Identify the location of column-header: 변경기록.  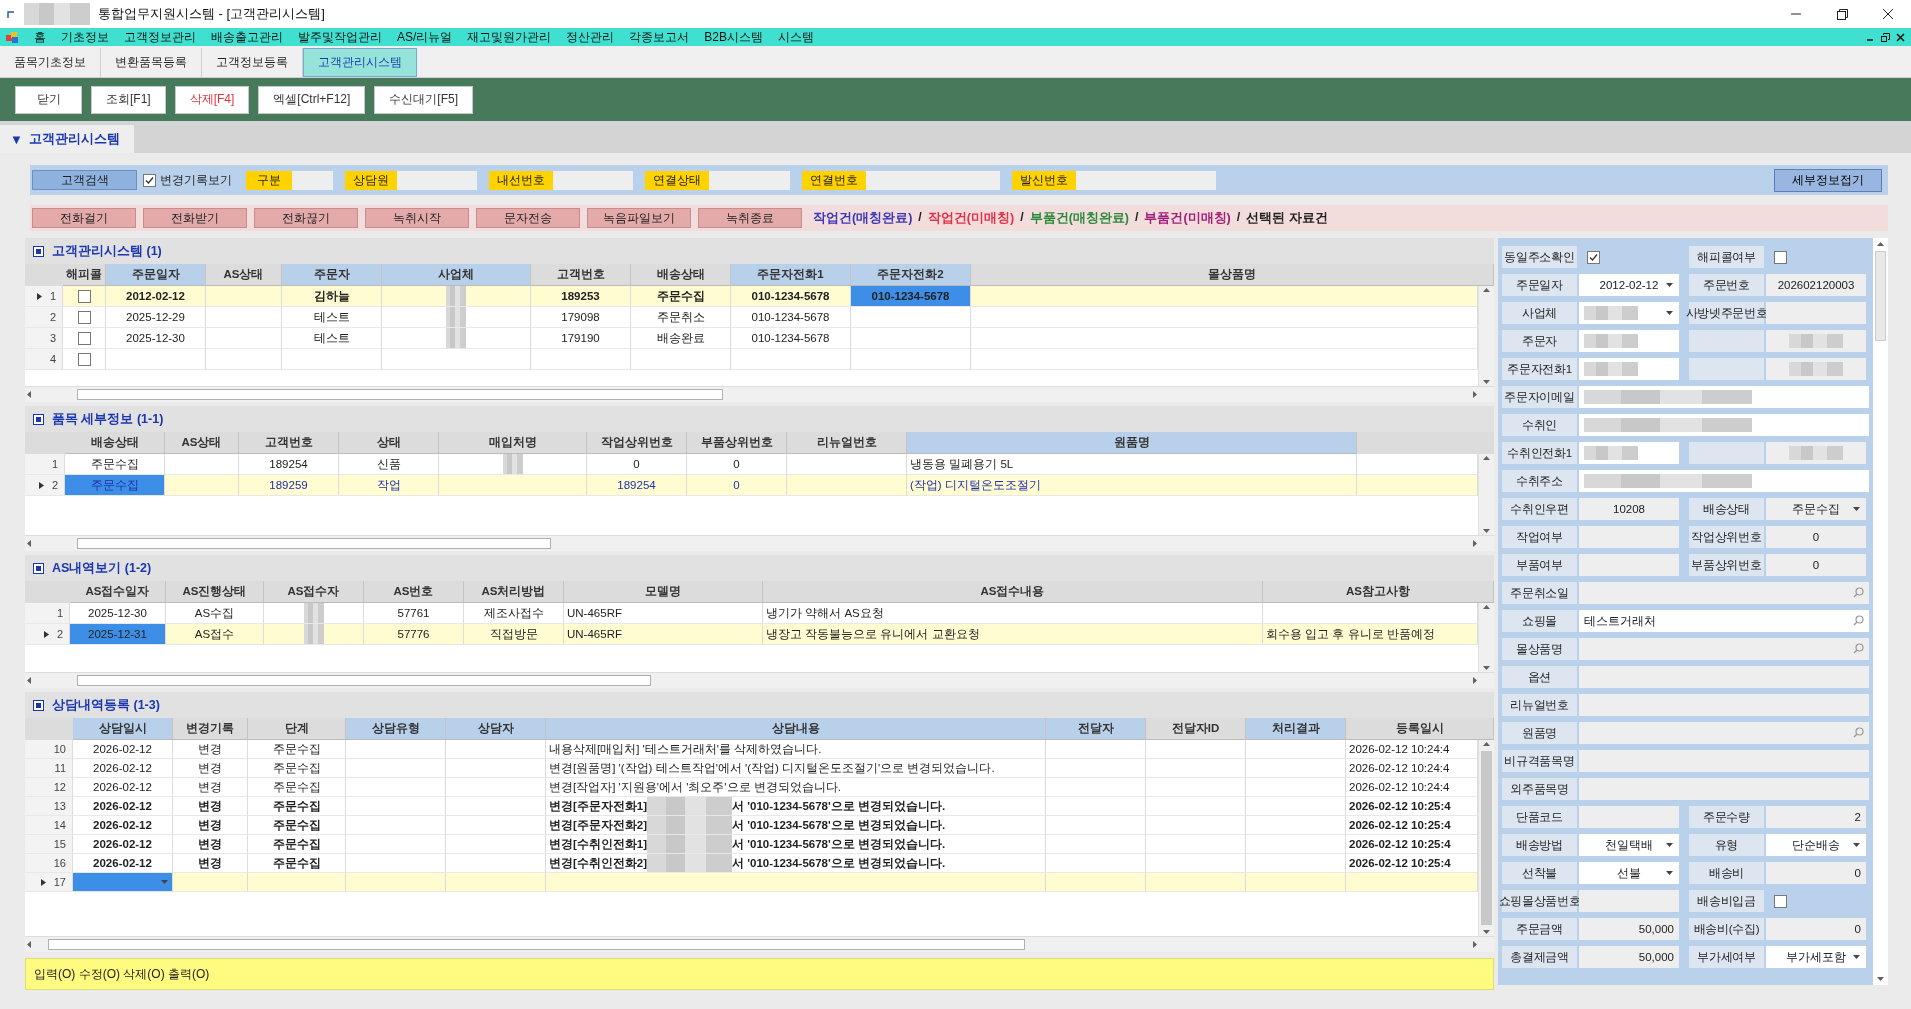
(210, 729).